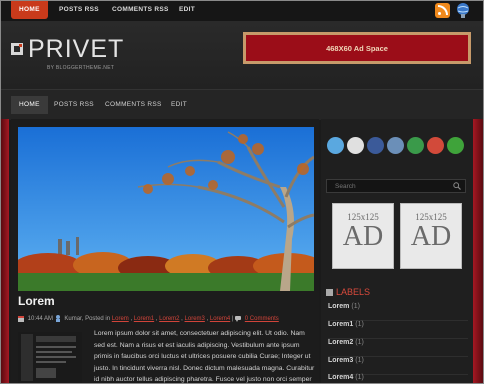 This screenshot has width=484, height=384. I want to click on site-title: PRIVET, so click(76, 49).